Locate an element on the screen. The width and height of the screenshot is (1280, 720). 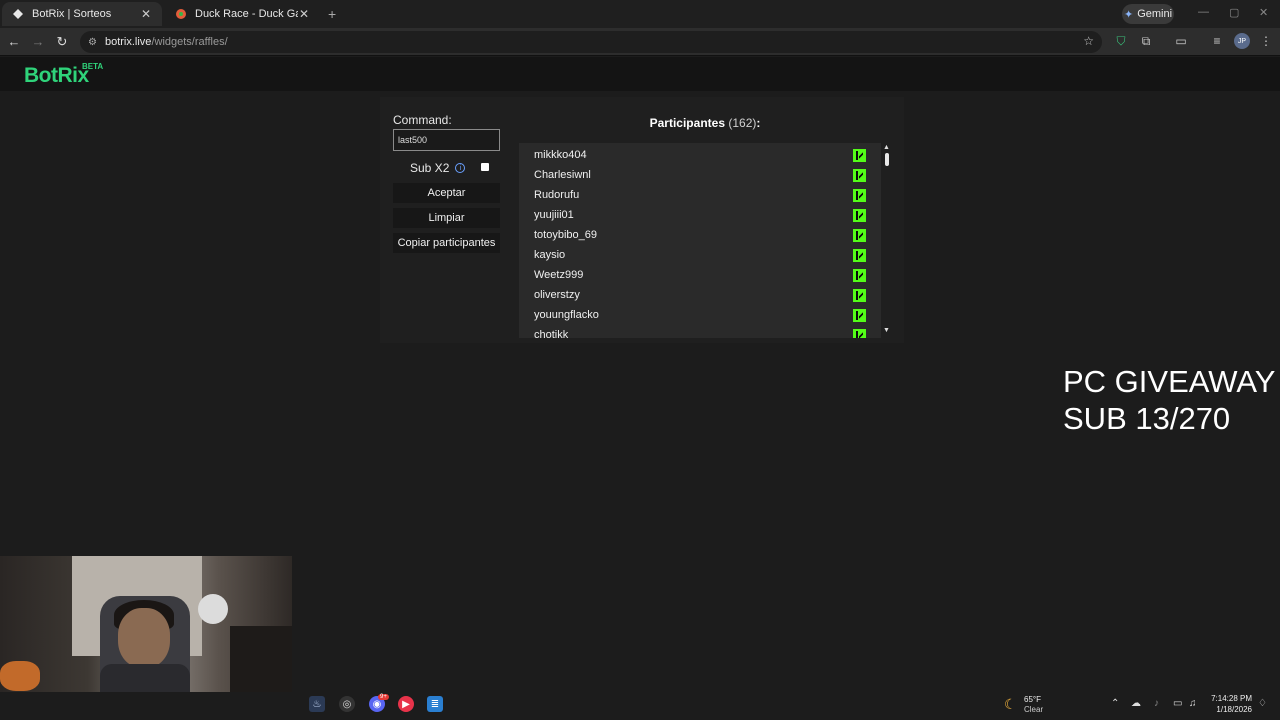
scroll-down-arrow-icon: ▼ is located at coordinates (886, 330).